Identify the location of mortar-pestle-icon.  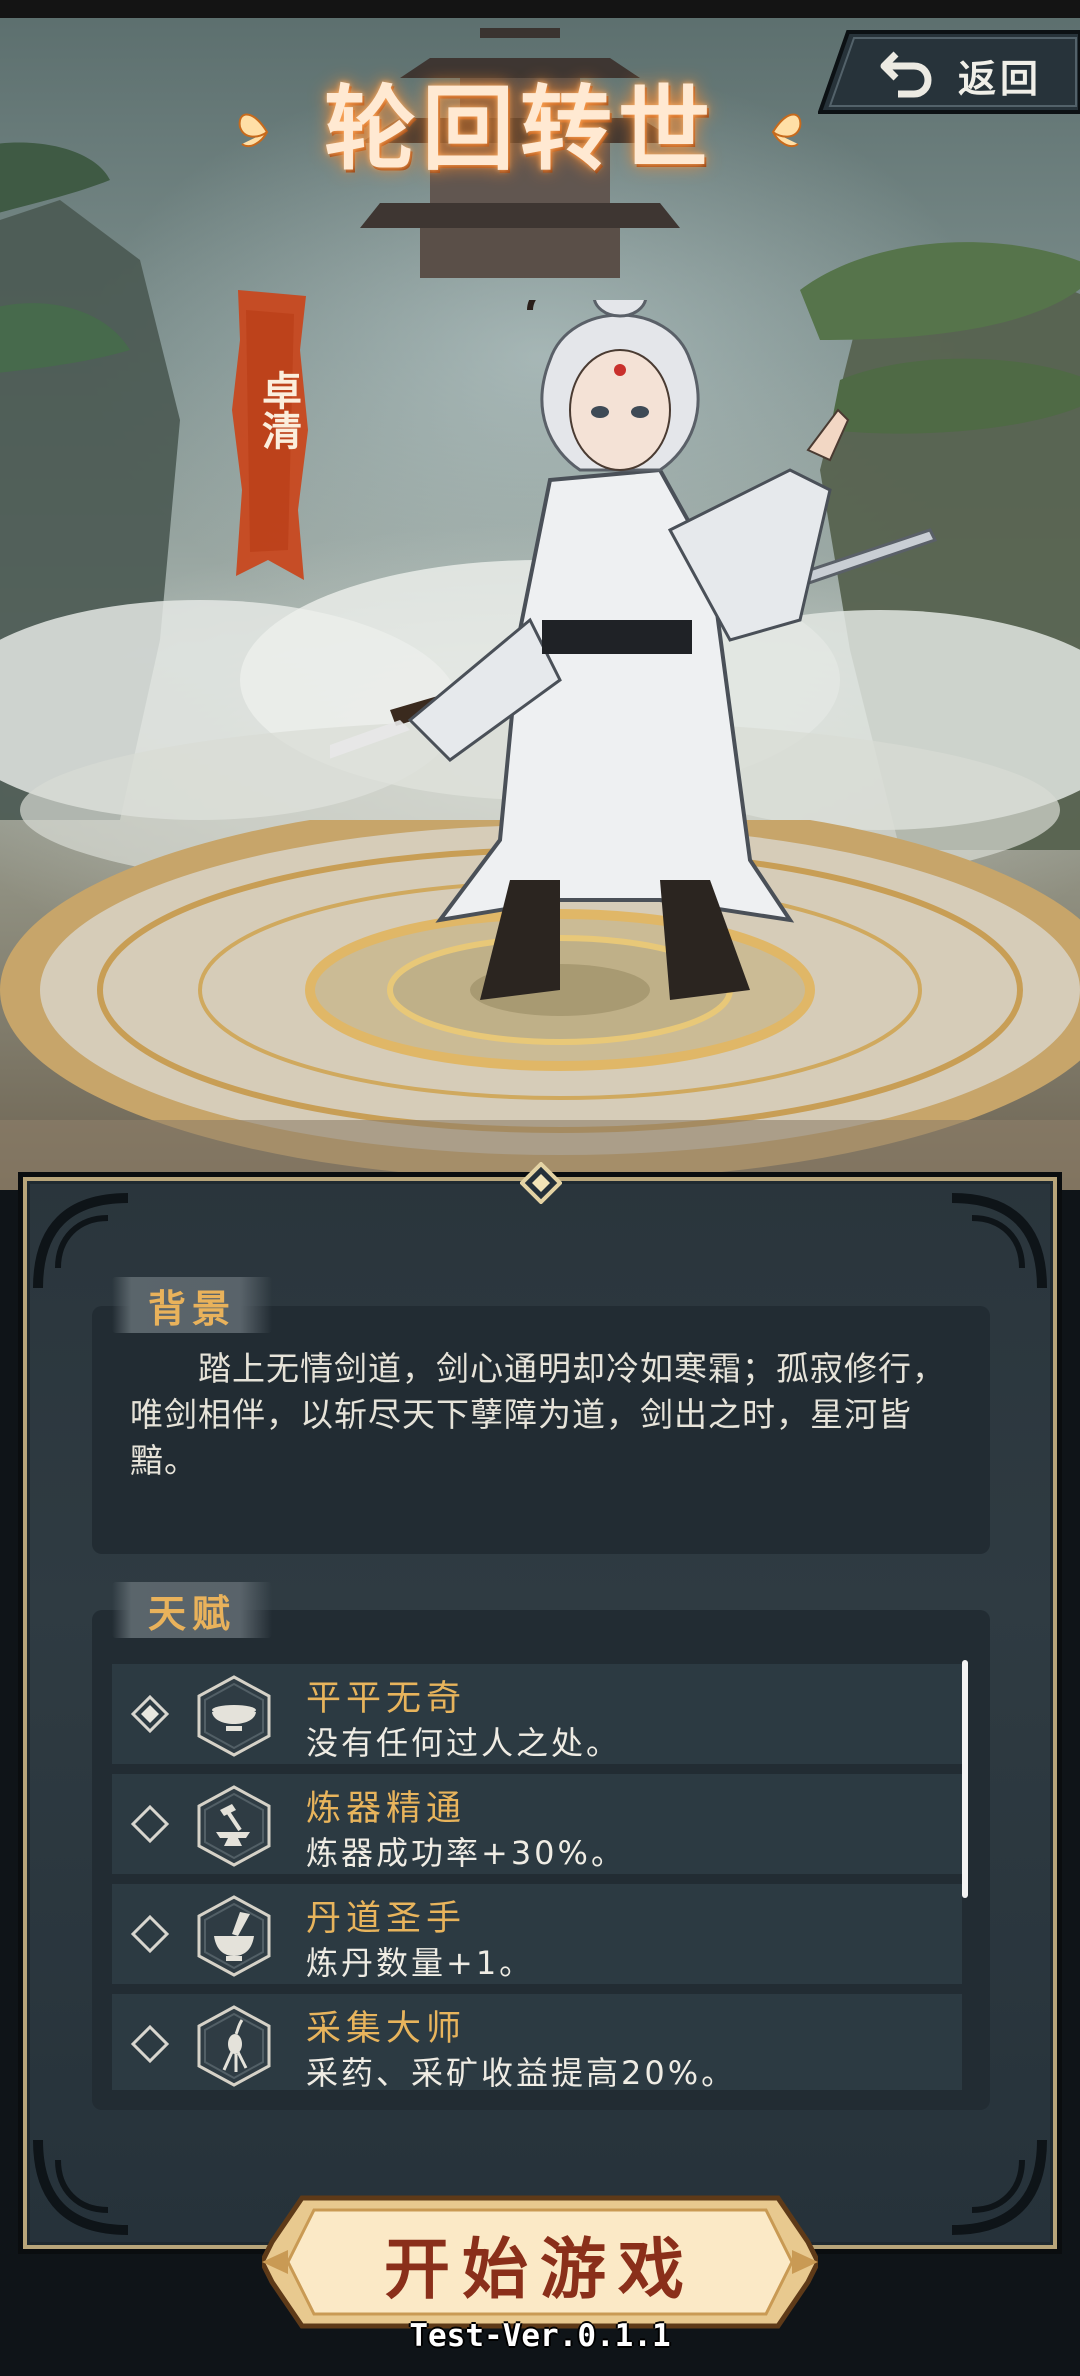
(234, 1936).